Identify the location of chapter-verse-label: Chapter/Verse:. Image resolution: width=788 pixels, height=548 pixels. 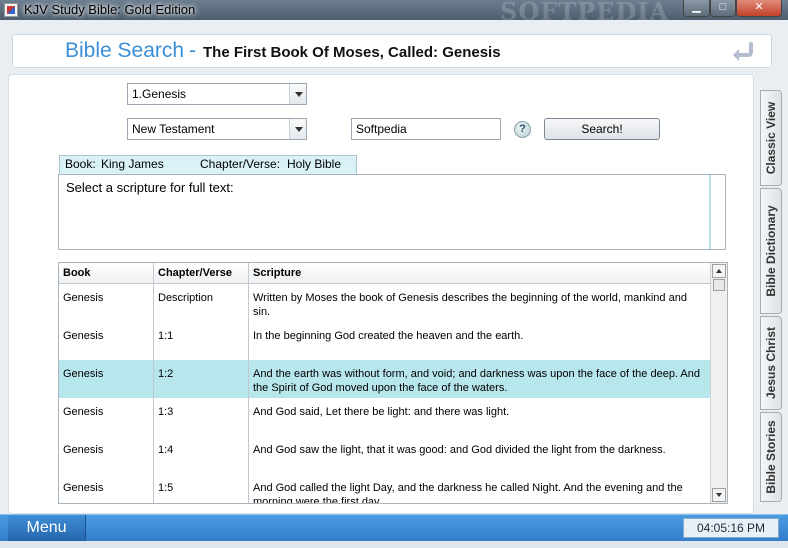
(240, 164).